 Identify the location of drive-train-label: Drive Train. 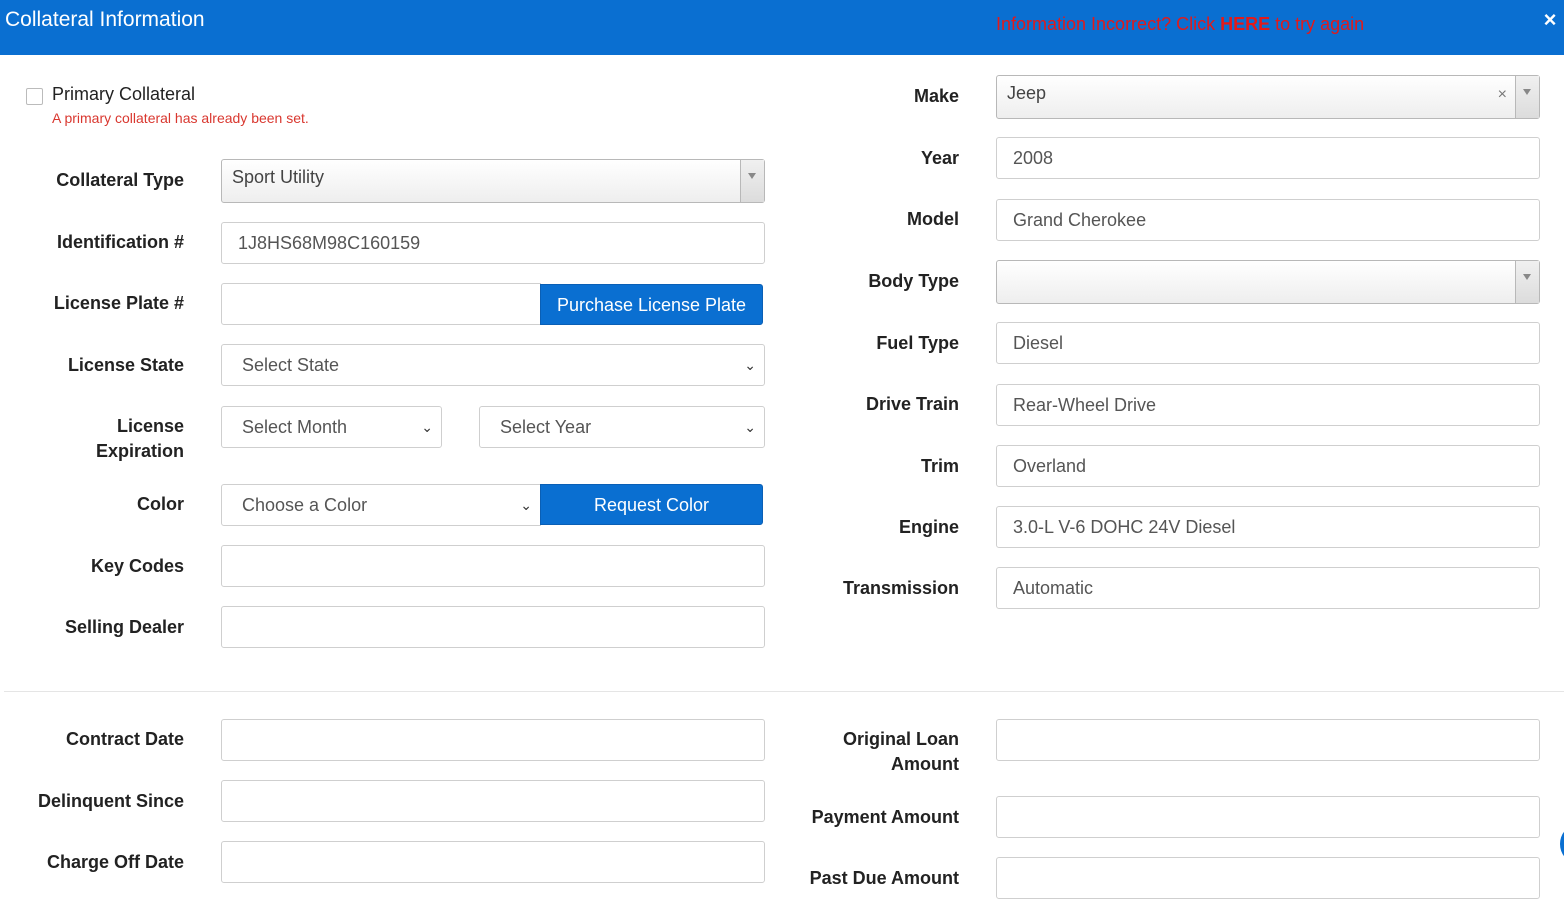
(912, 404).